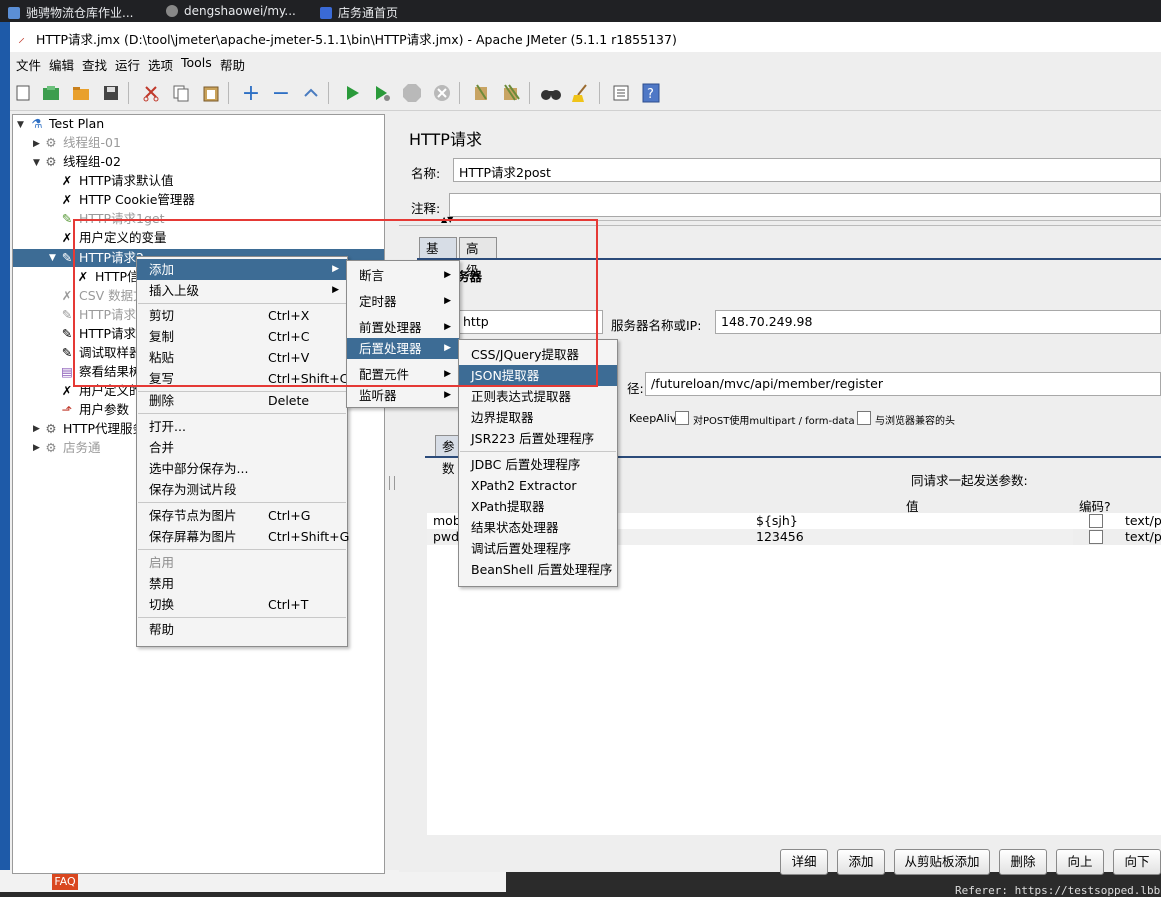 The height and width of the screenshot is (897, 1161). What do you see at coordinates (162, 562) in the screenshot?
I see `menu-item-enable: 启用` at bounding box center [162, 562].